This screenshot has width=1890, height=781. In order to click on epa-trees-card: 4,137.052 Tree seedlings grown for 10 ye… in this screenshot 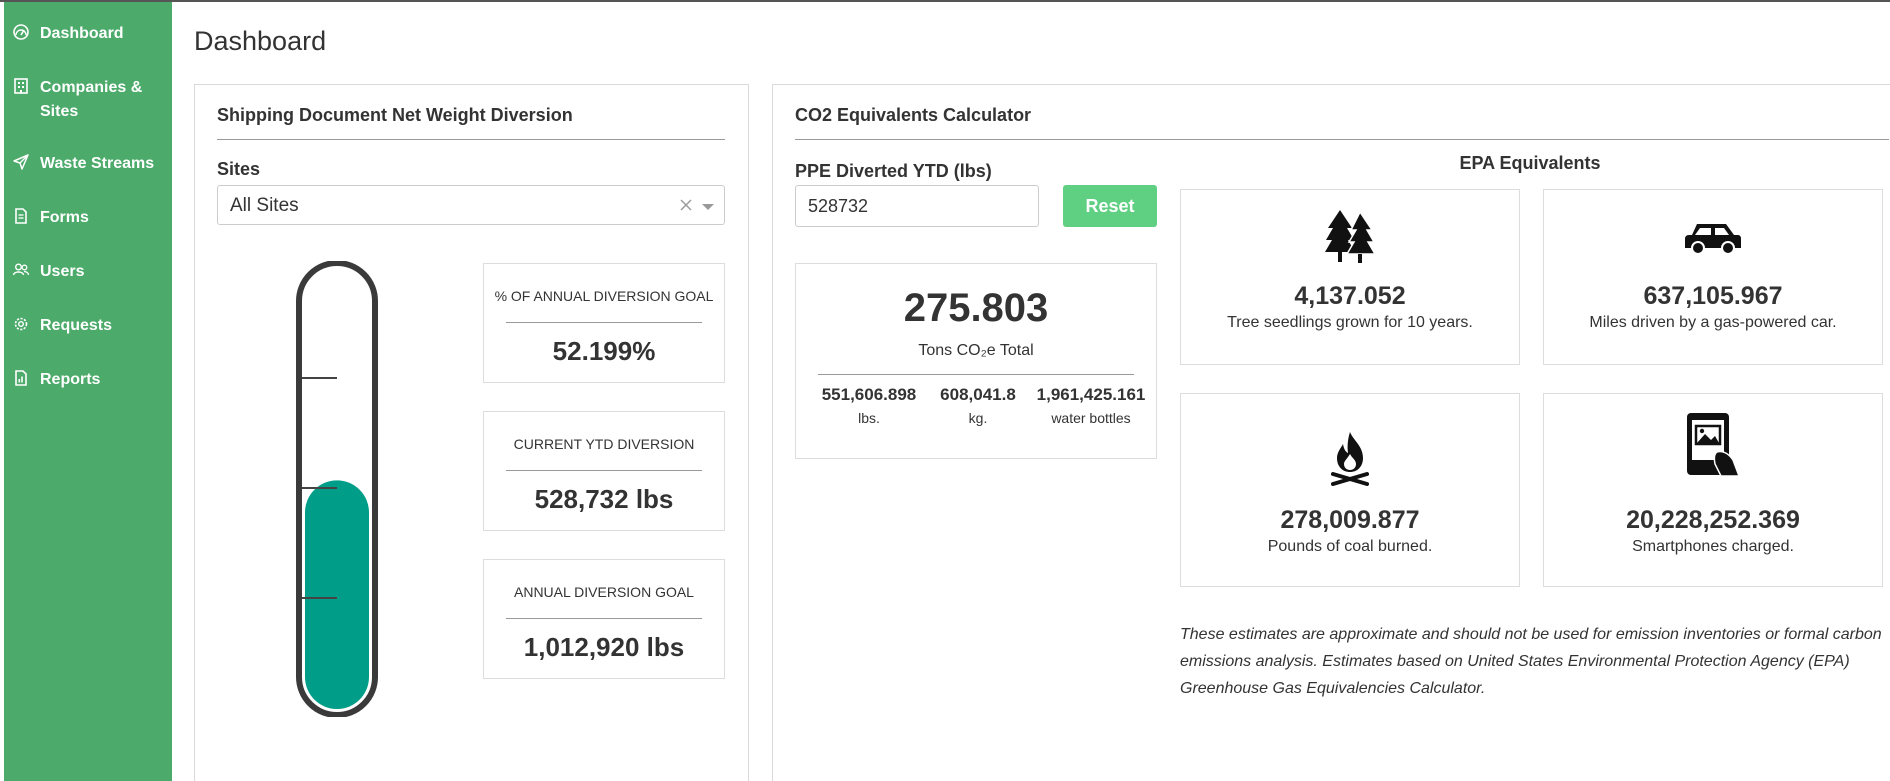, I will do `click(1350, 277)`.